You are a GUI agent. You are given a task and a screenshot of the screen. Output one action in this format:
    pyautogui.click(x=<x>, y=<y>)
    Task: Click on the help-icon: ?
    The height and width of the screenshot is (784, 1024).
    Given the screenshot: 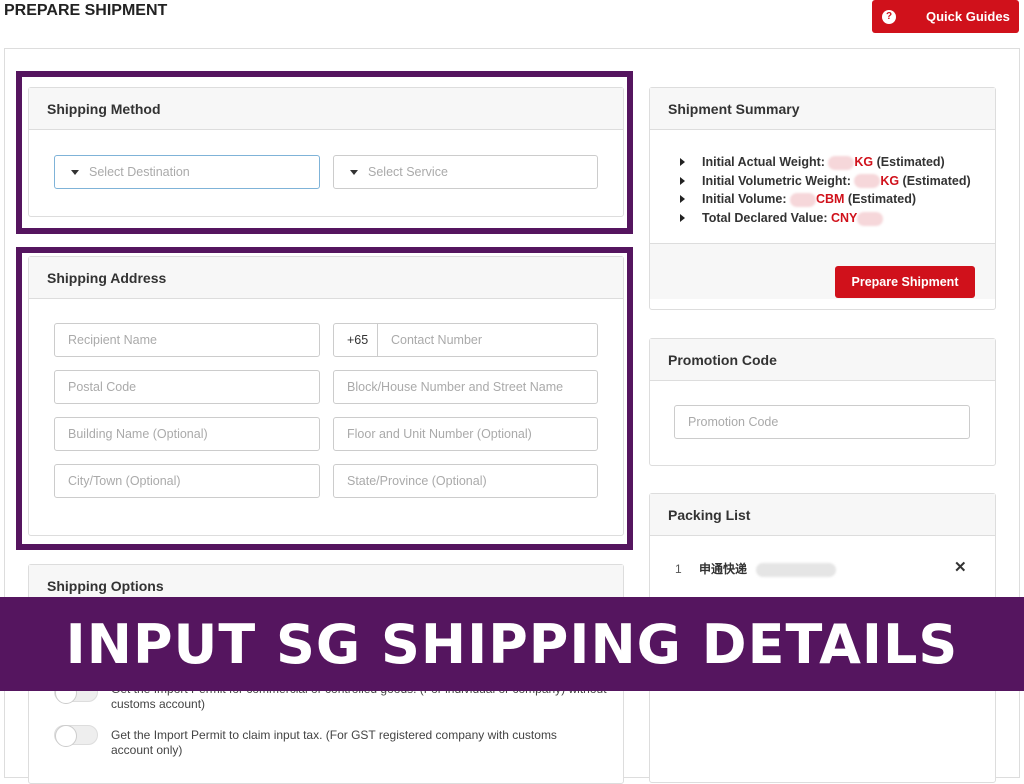 What is the action you would take?
    pyautogui.click(x=889, y=16)
    